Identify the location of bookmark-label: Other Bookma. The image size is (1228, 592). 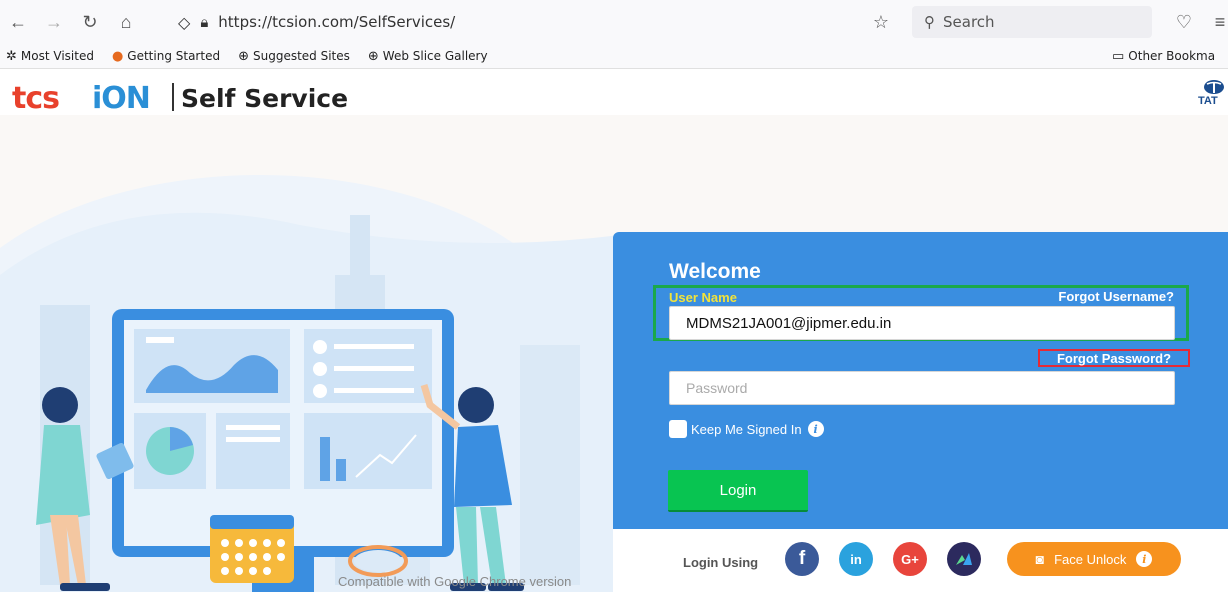
(1172, 56).